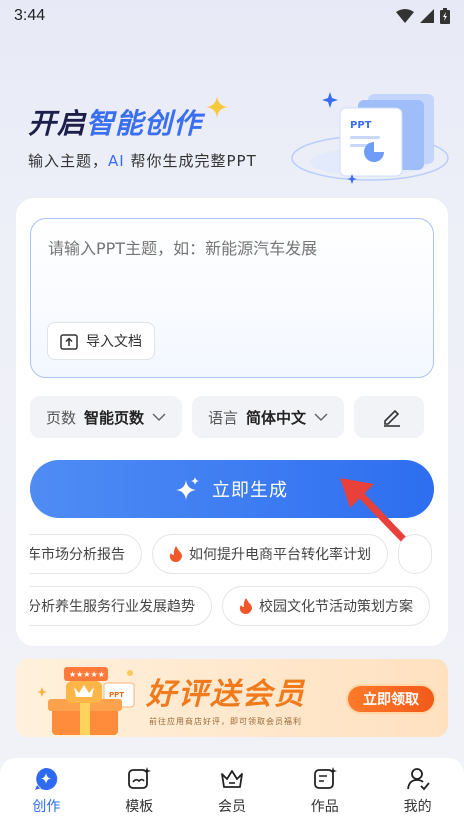  I want to click on tab-membership: 会员, so click(232, 791).